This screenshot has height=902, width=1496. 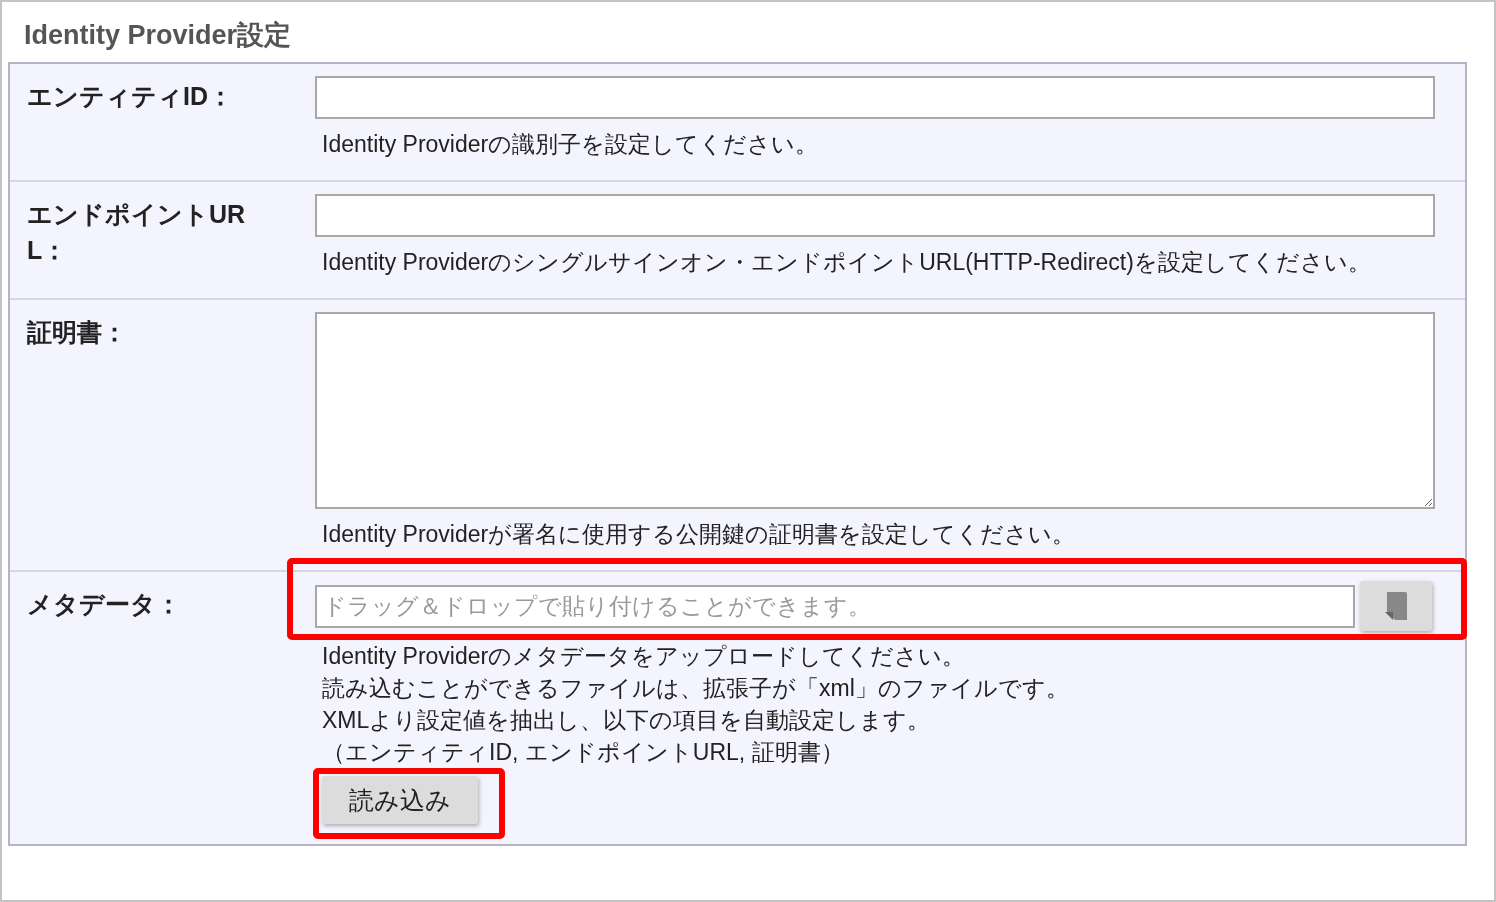 What do you see at coordinates (104, 604) in the screenshot?
I see `field-label: メタデータ：` at bounding box center [104, 604].